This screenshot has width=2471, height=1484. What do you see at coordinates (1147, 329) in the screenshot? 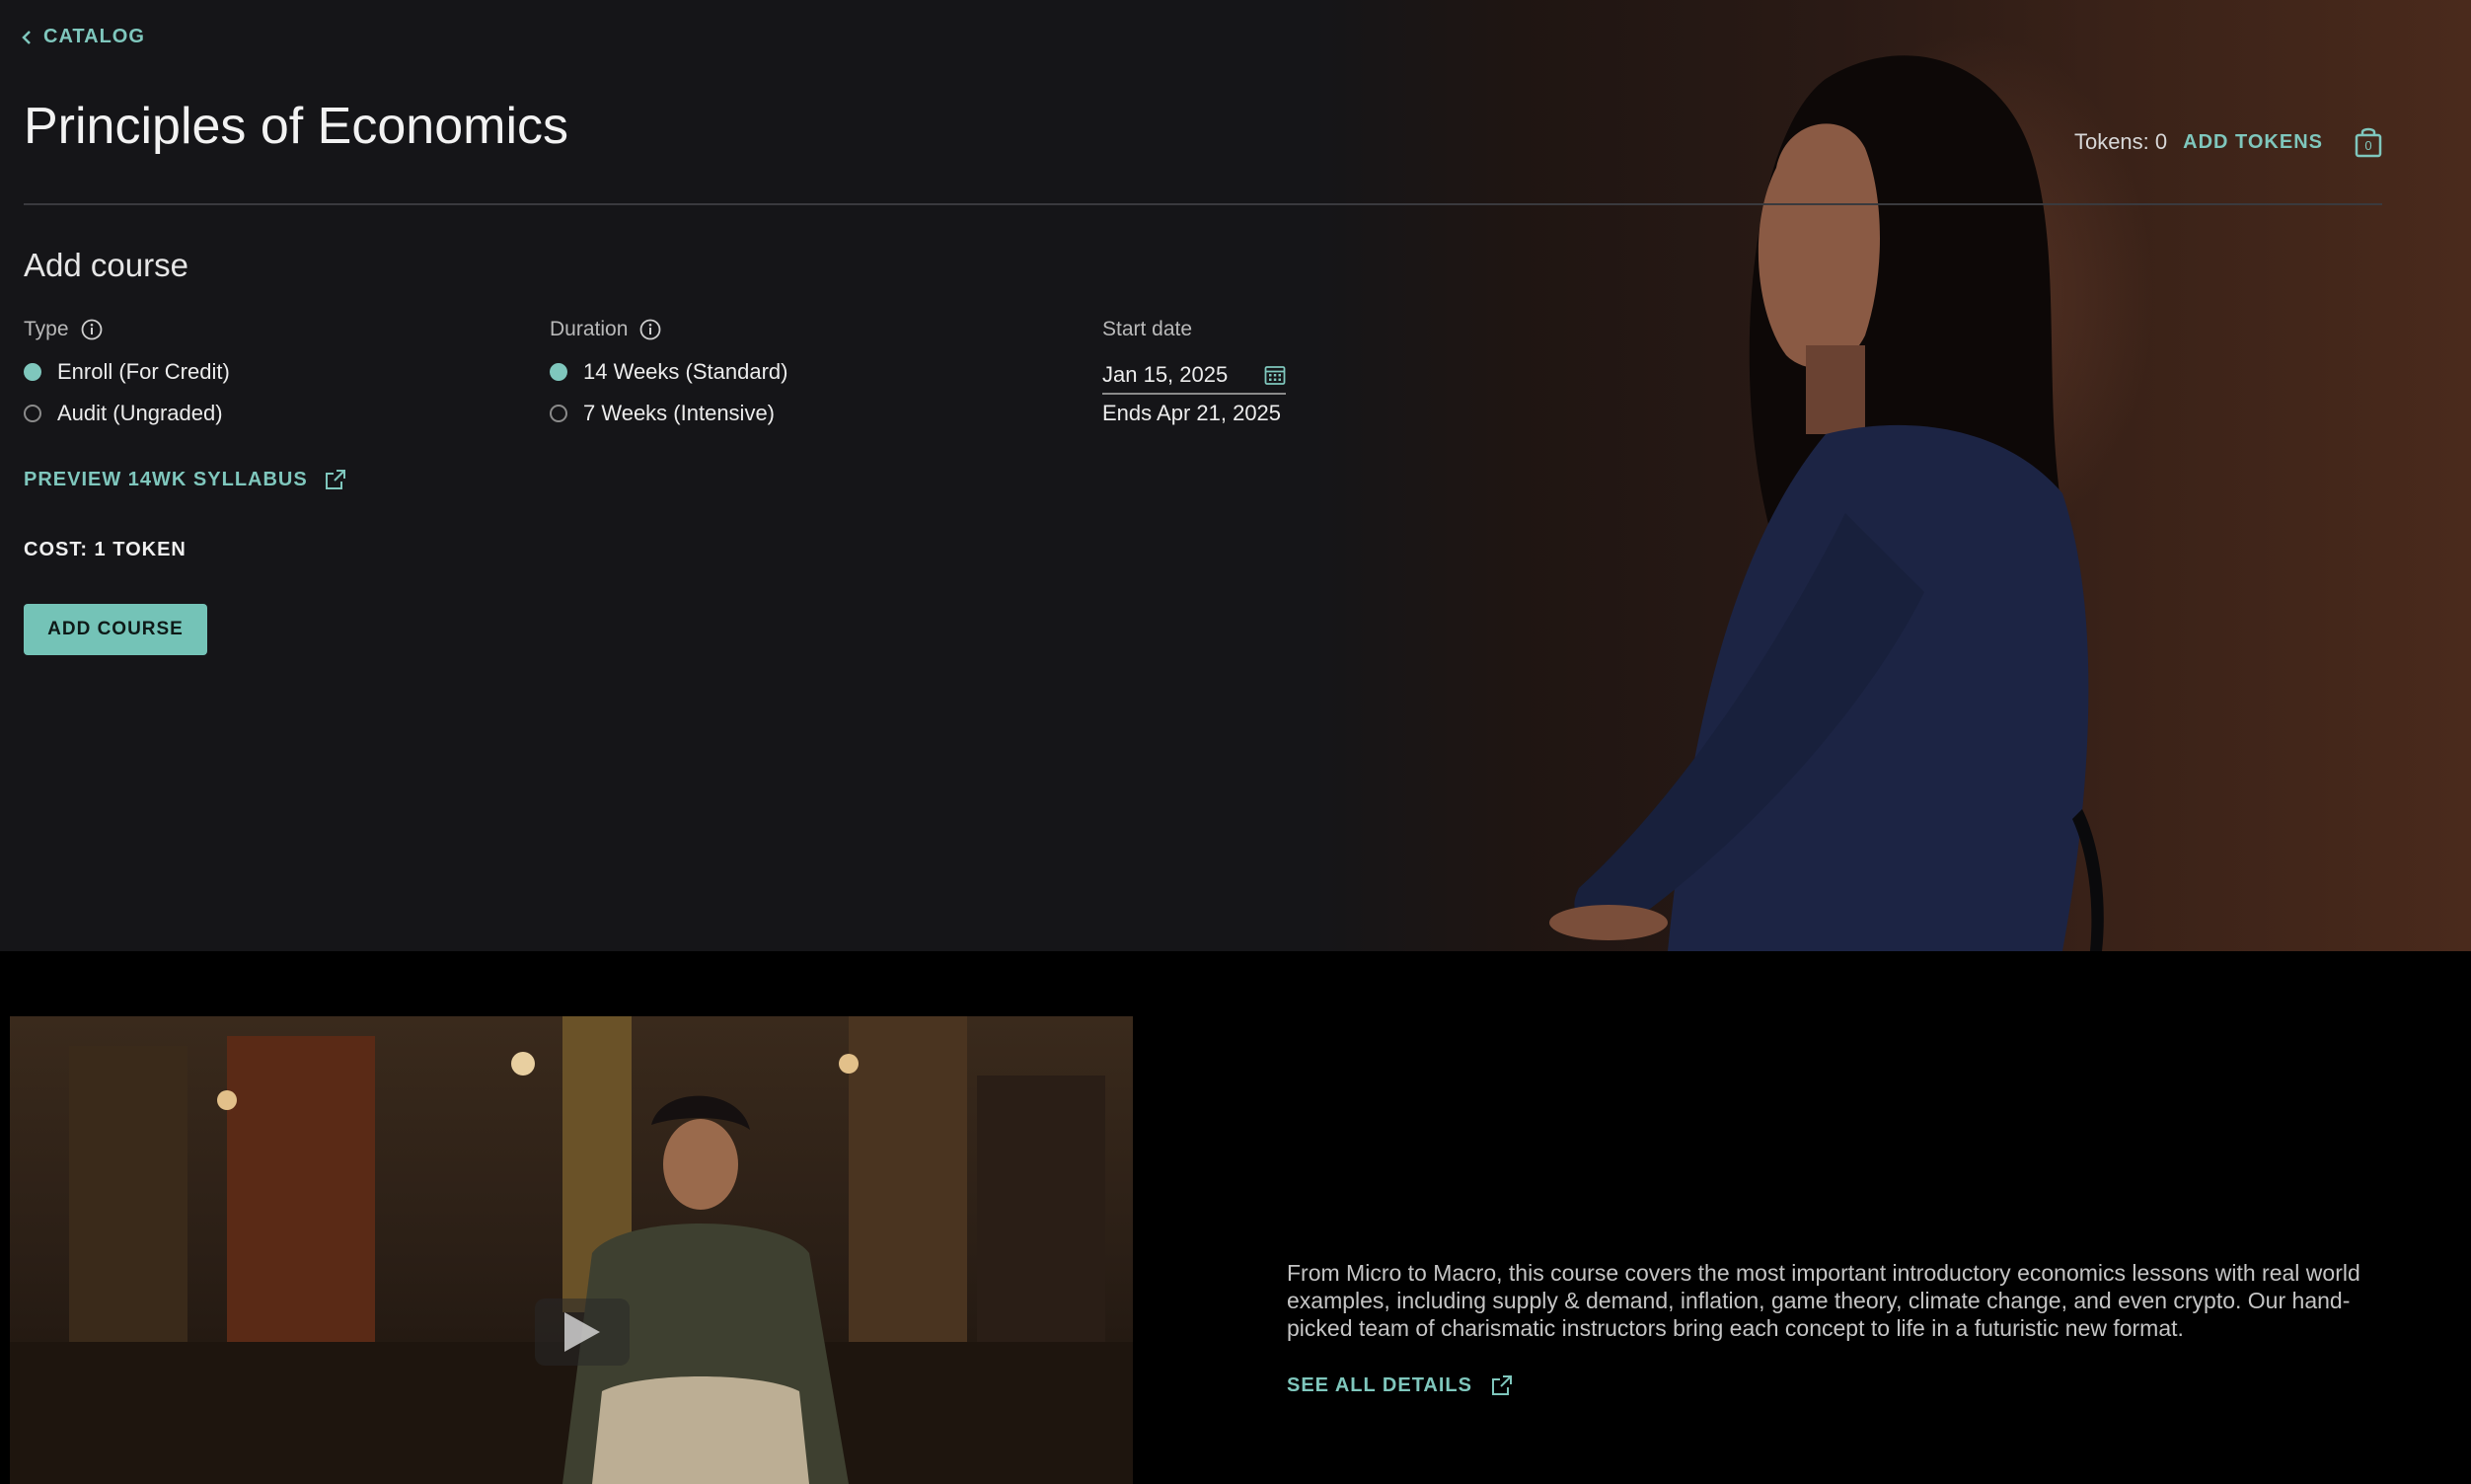
I see `start-date-label: Start date` at bounding box center [1147, 329].